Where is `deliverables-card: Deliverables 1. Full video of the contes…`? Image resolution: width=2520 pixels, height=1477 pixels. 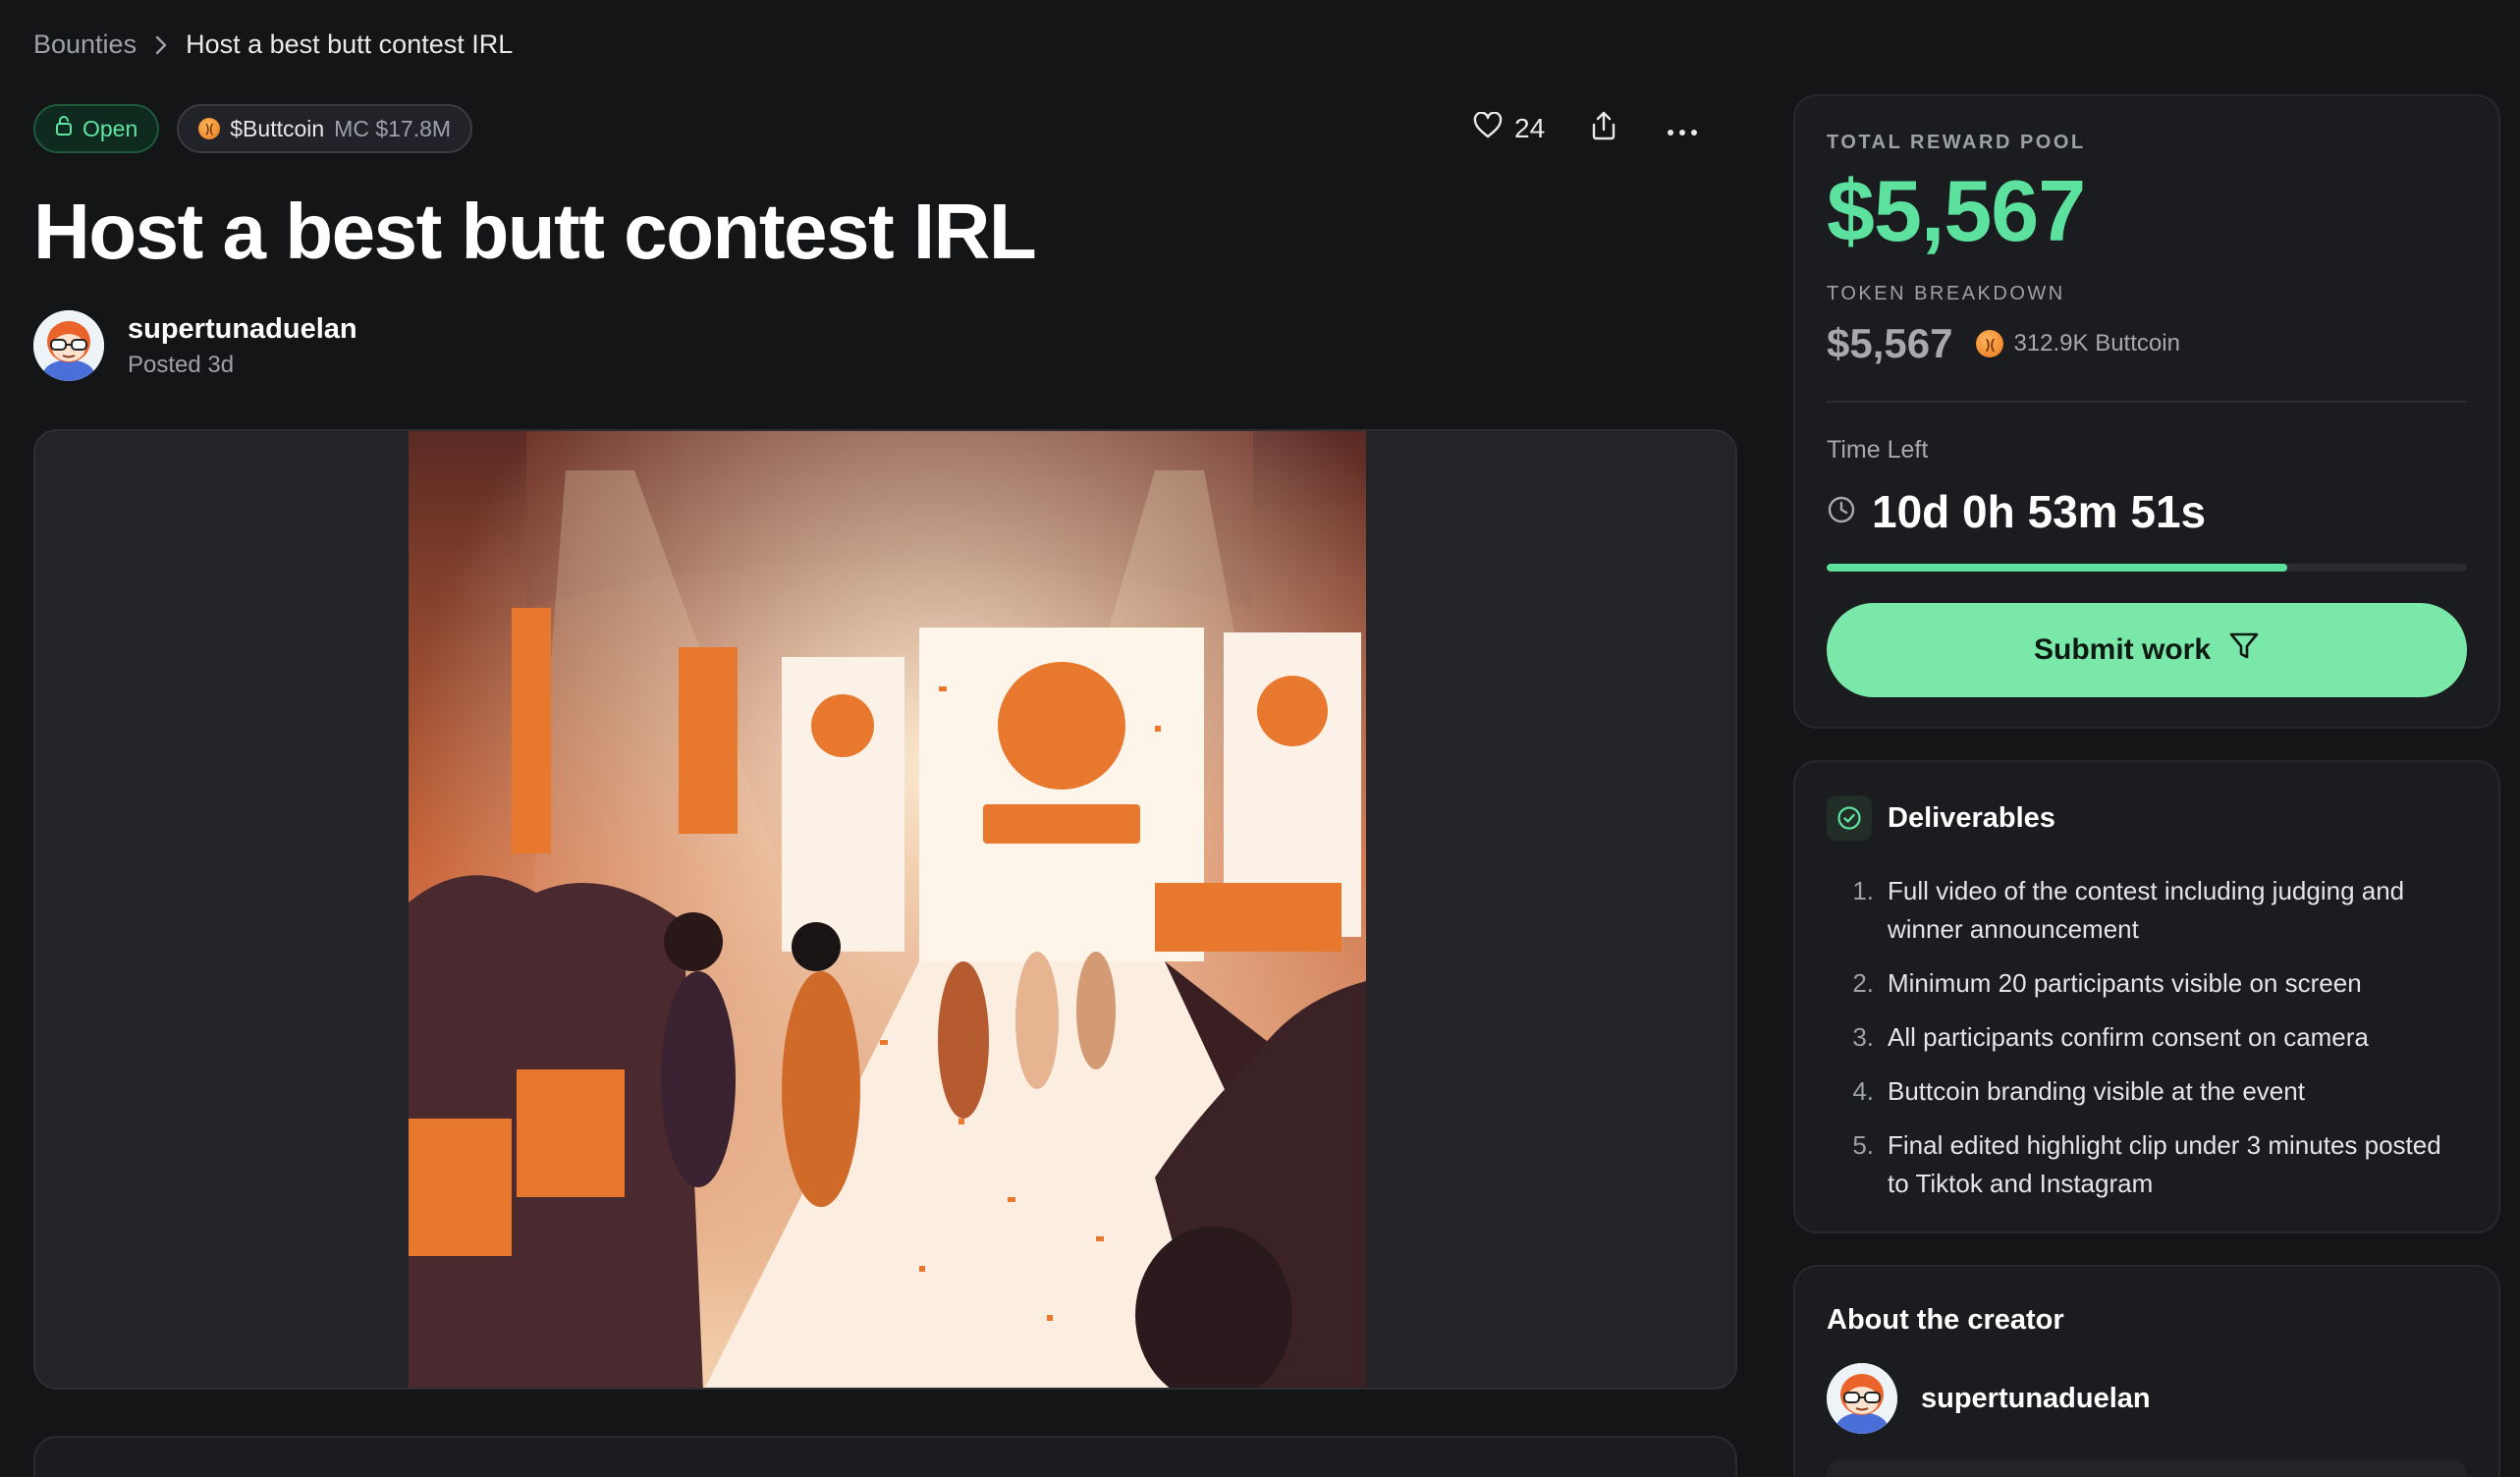 deliverables-card: Deliverables 1. Full video of the contes… is located at coordinates (2146, 996).